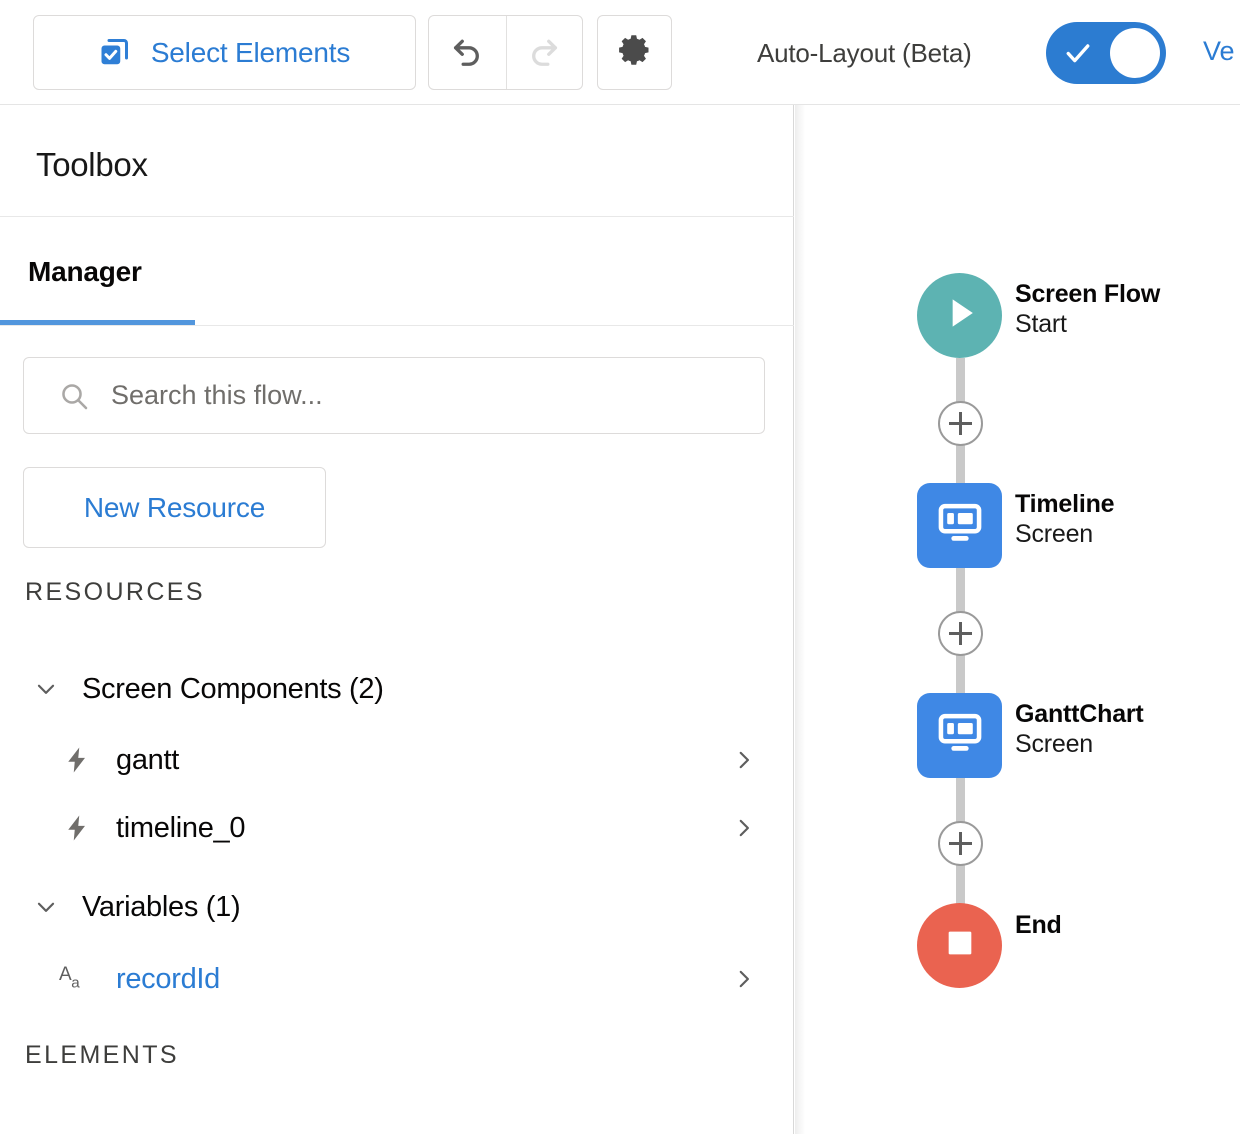 The width and height of the screenshot is (1240, 1134). Describe the element at coordinates (102, 1055) in the screenshot. I see `section-header-elements: ELEMENTS` at that location.